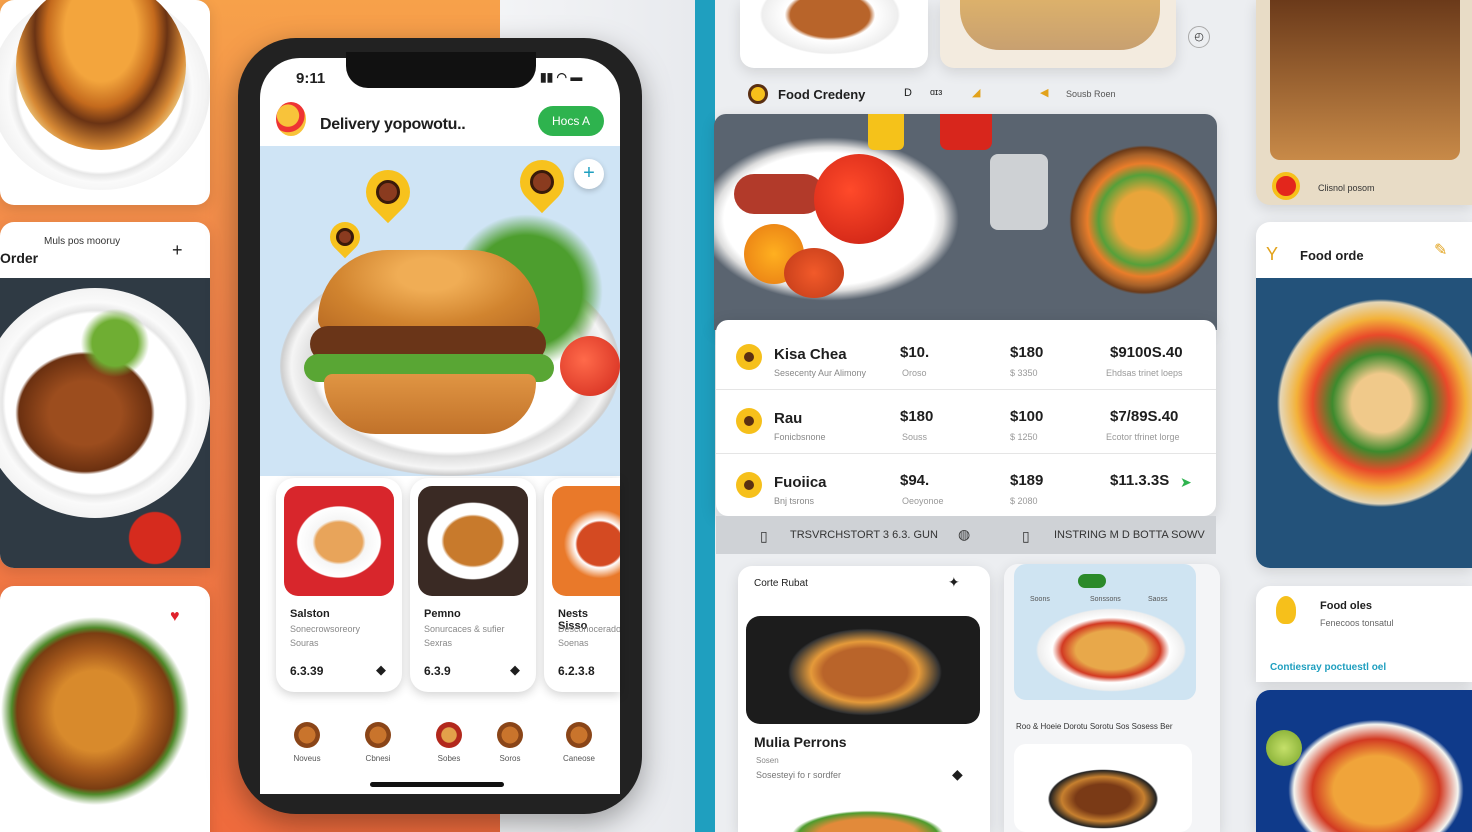 The height and width of the screenshot is (832, 1472). I want to click on card-subtitle-2: Sexras, so click(438, 643).